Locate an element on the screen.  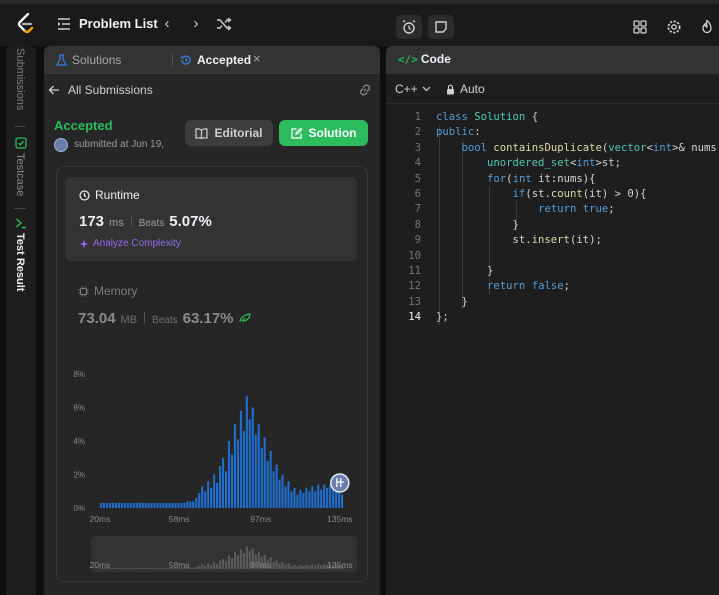
code-line: 2 public: is located at coordinates (552, 132).